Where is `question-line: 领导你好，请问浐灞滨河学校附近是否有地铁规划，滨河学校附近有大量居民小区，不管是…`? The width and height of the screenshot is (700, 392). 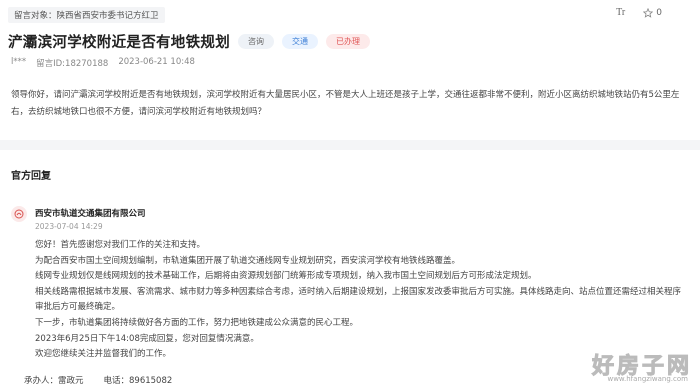 question-line: 领导你好，请问浐灞滨河学校附近是否有地铁规划，滨河学校附近有大量居民小区，不管是… is located at coordinates (345, 95).